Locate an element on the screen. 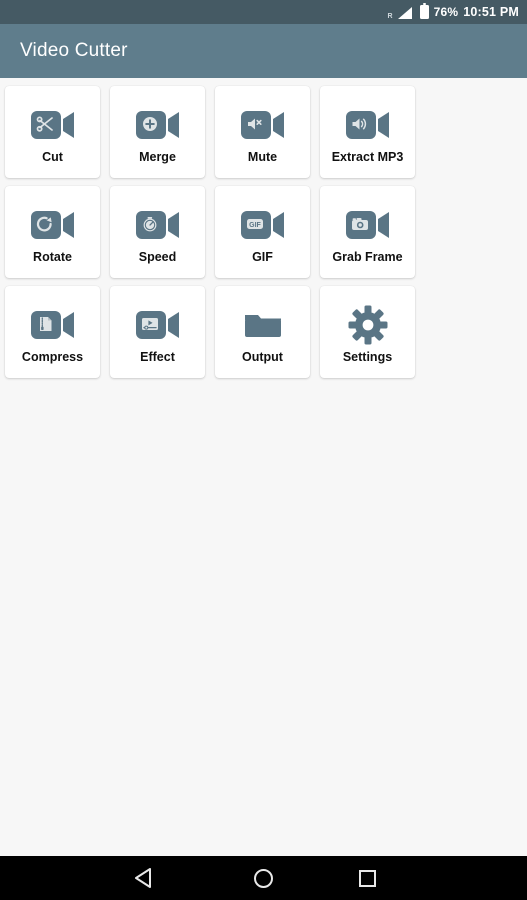 The image size is (527, 900). battery-percent-label: 76% is located at coordinates (446, 12).